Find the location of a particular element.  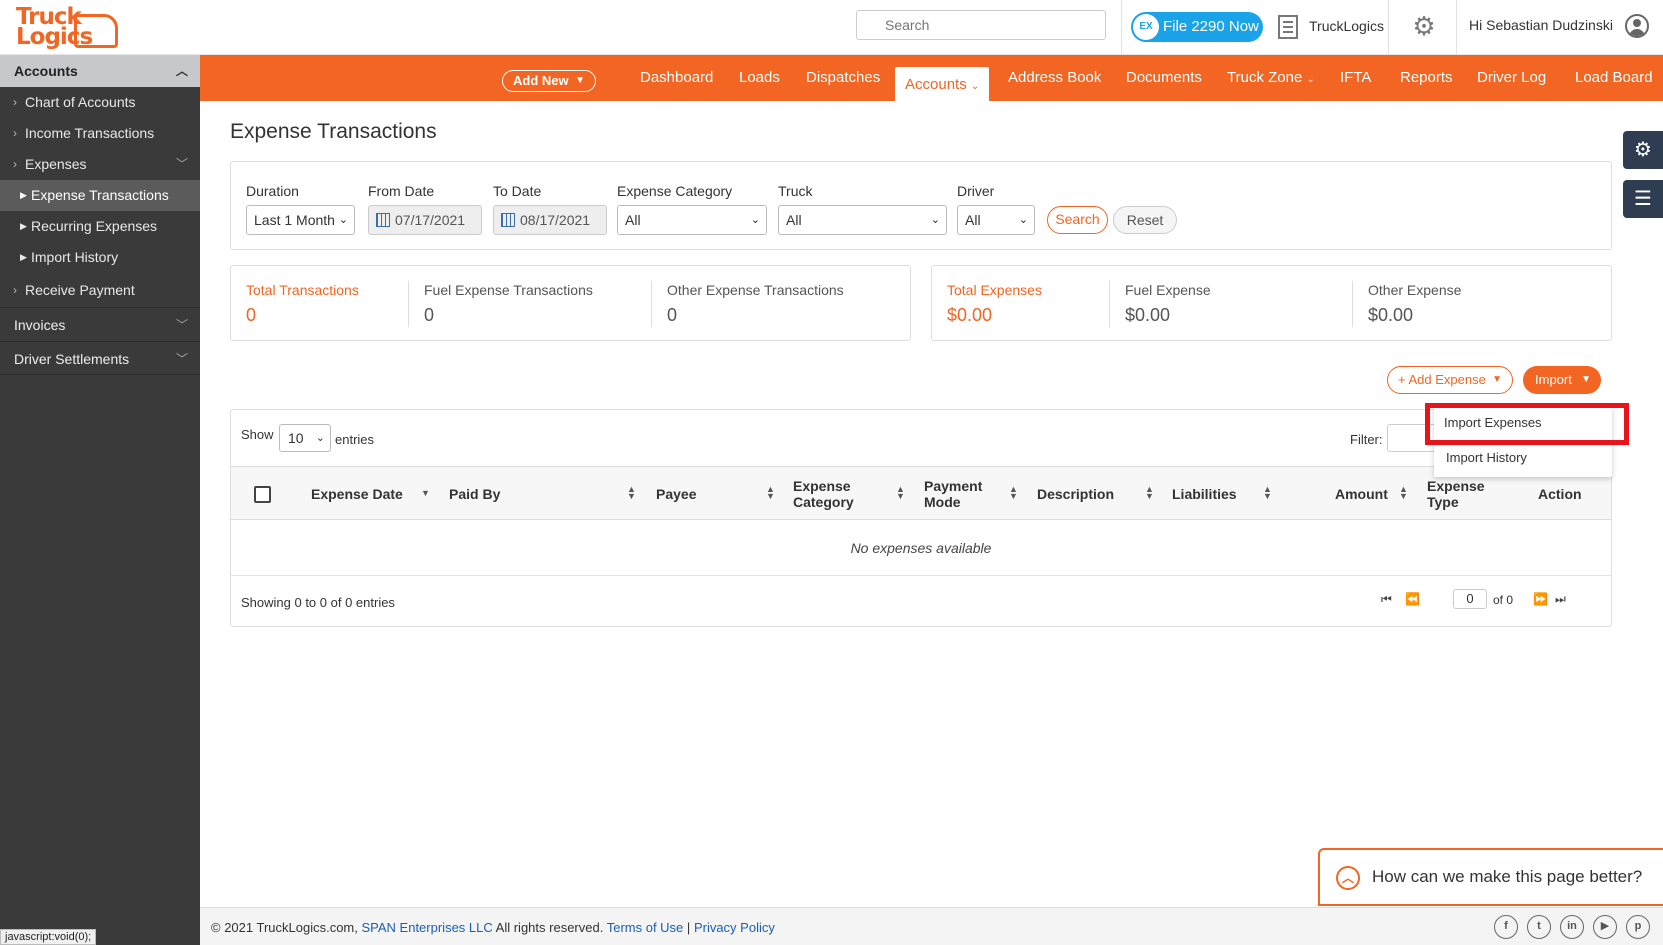

column-expense-category: Expense Category is located at coordinates (840, 494).